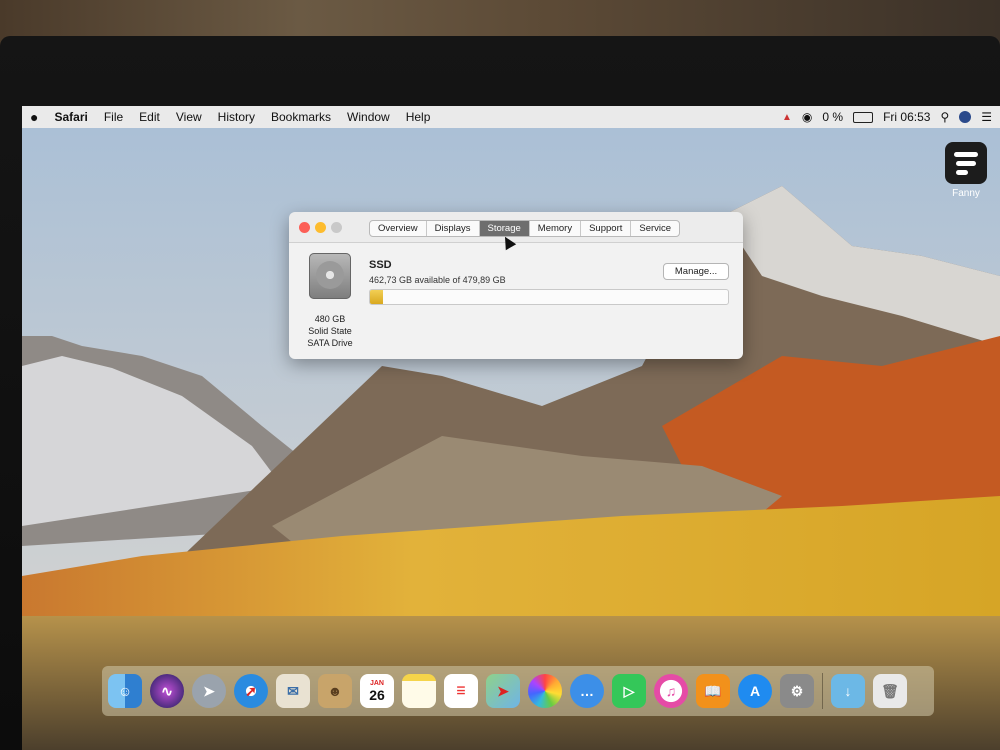 The image size is (1000, 750). I want to click on dock-separator, so click(822, 691).